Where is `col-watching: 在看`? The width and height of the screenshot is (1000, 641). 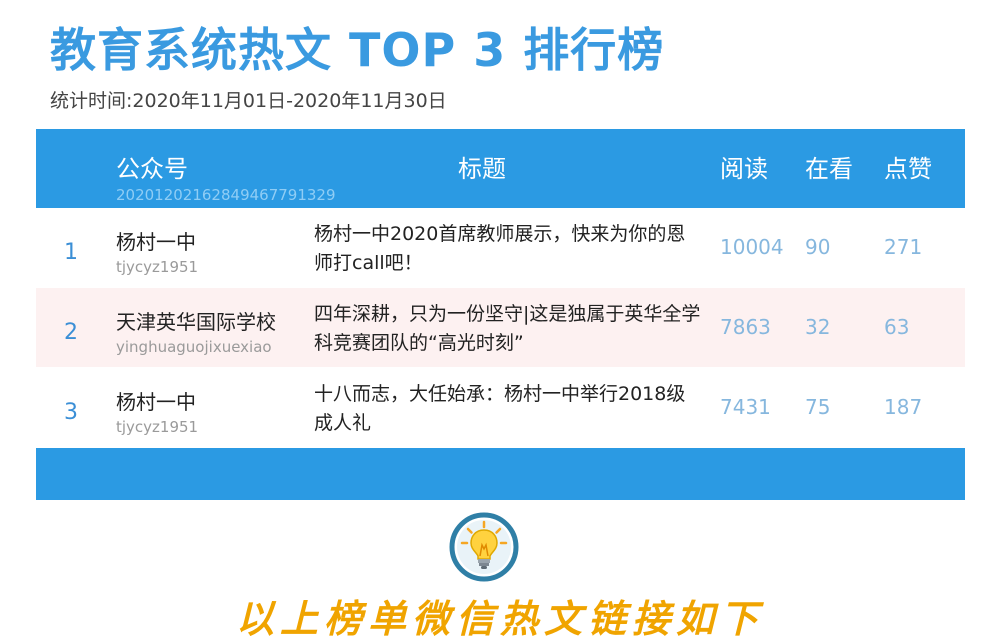
col-watching: 在看 is located at coordinates (829, 169).